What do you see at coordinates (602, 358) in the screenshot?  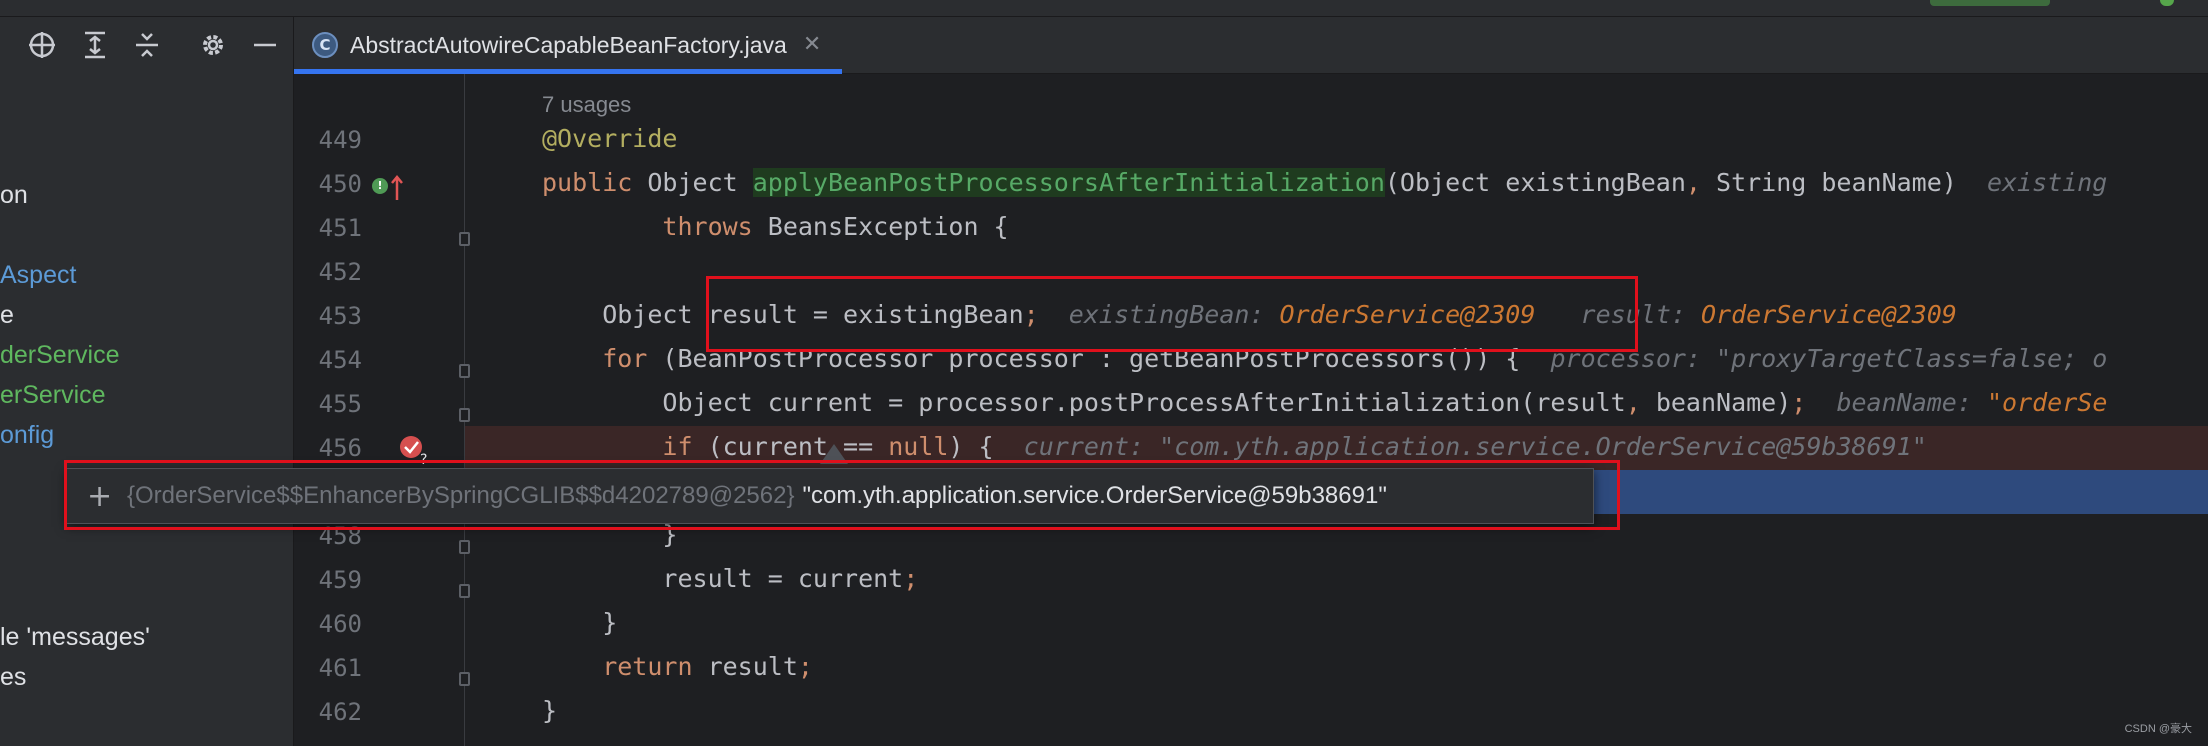 I see `code-token: for` at bounding box center [602, 358].